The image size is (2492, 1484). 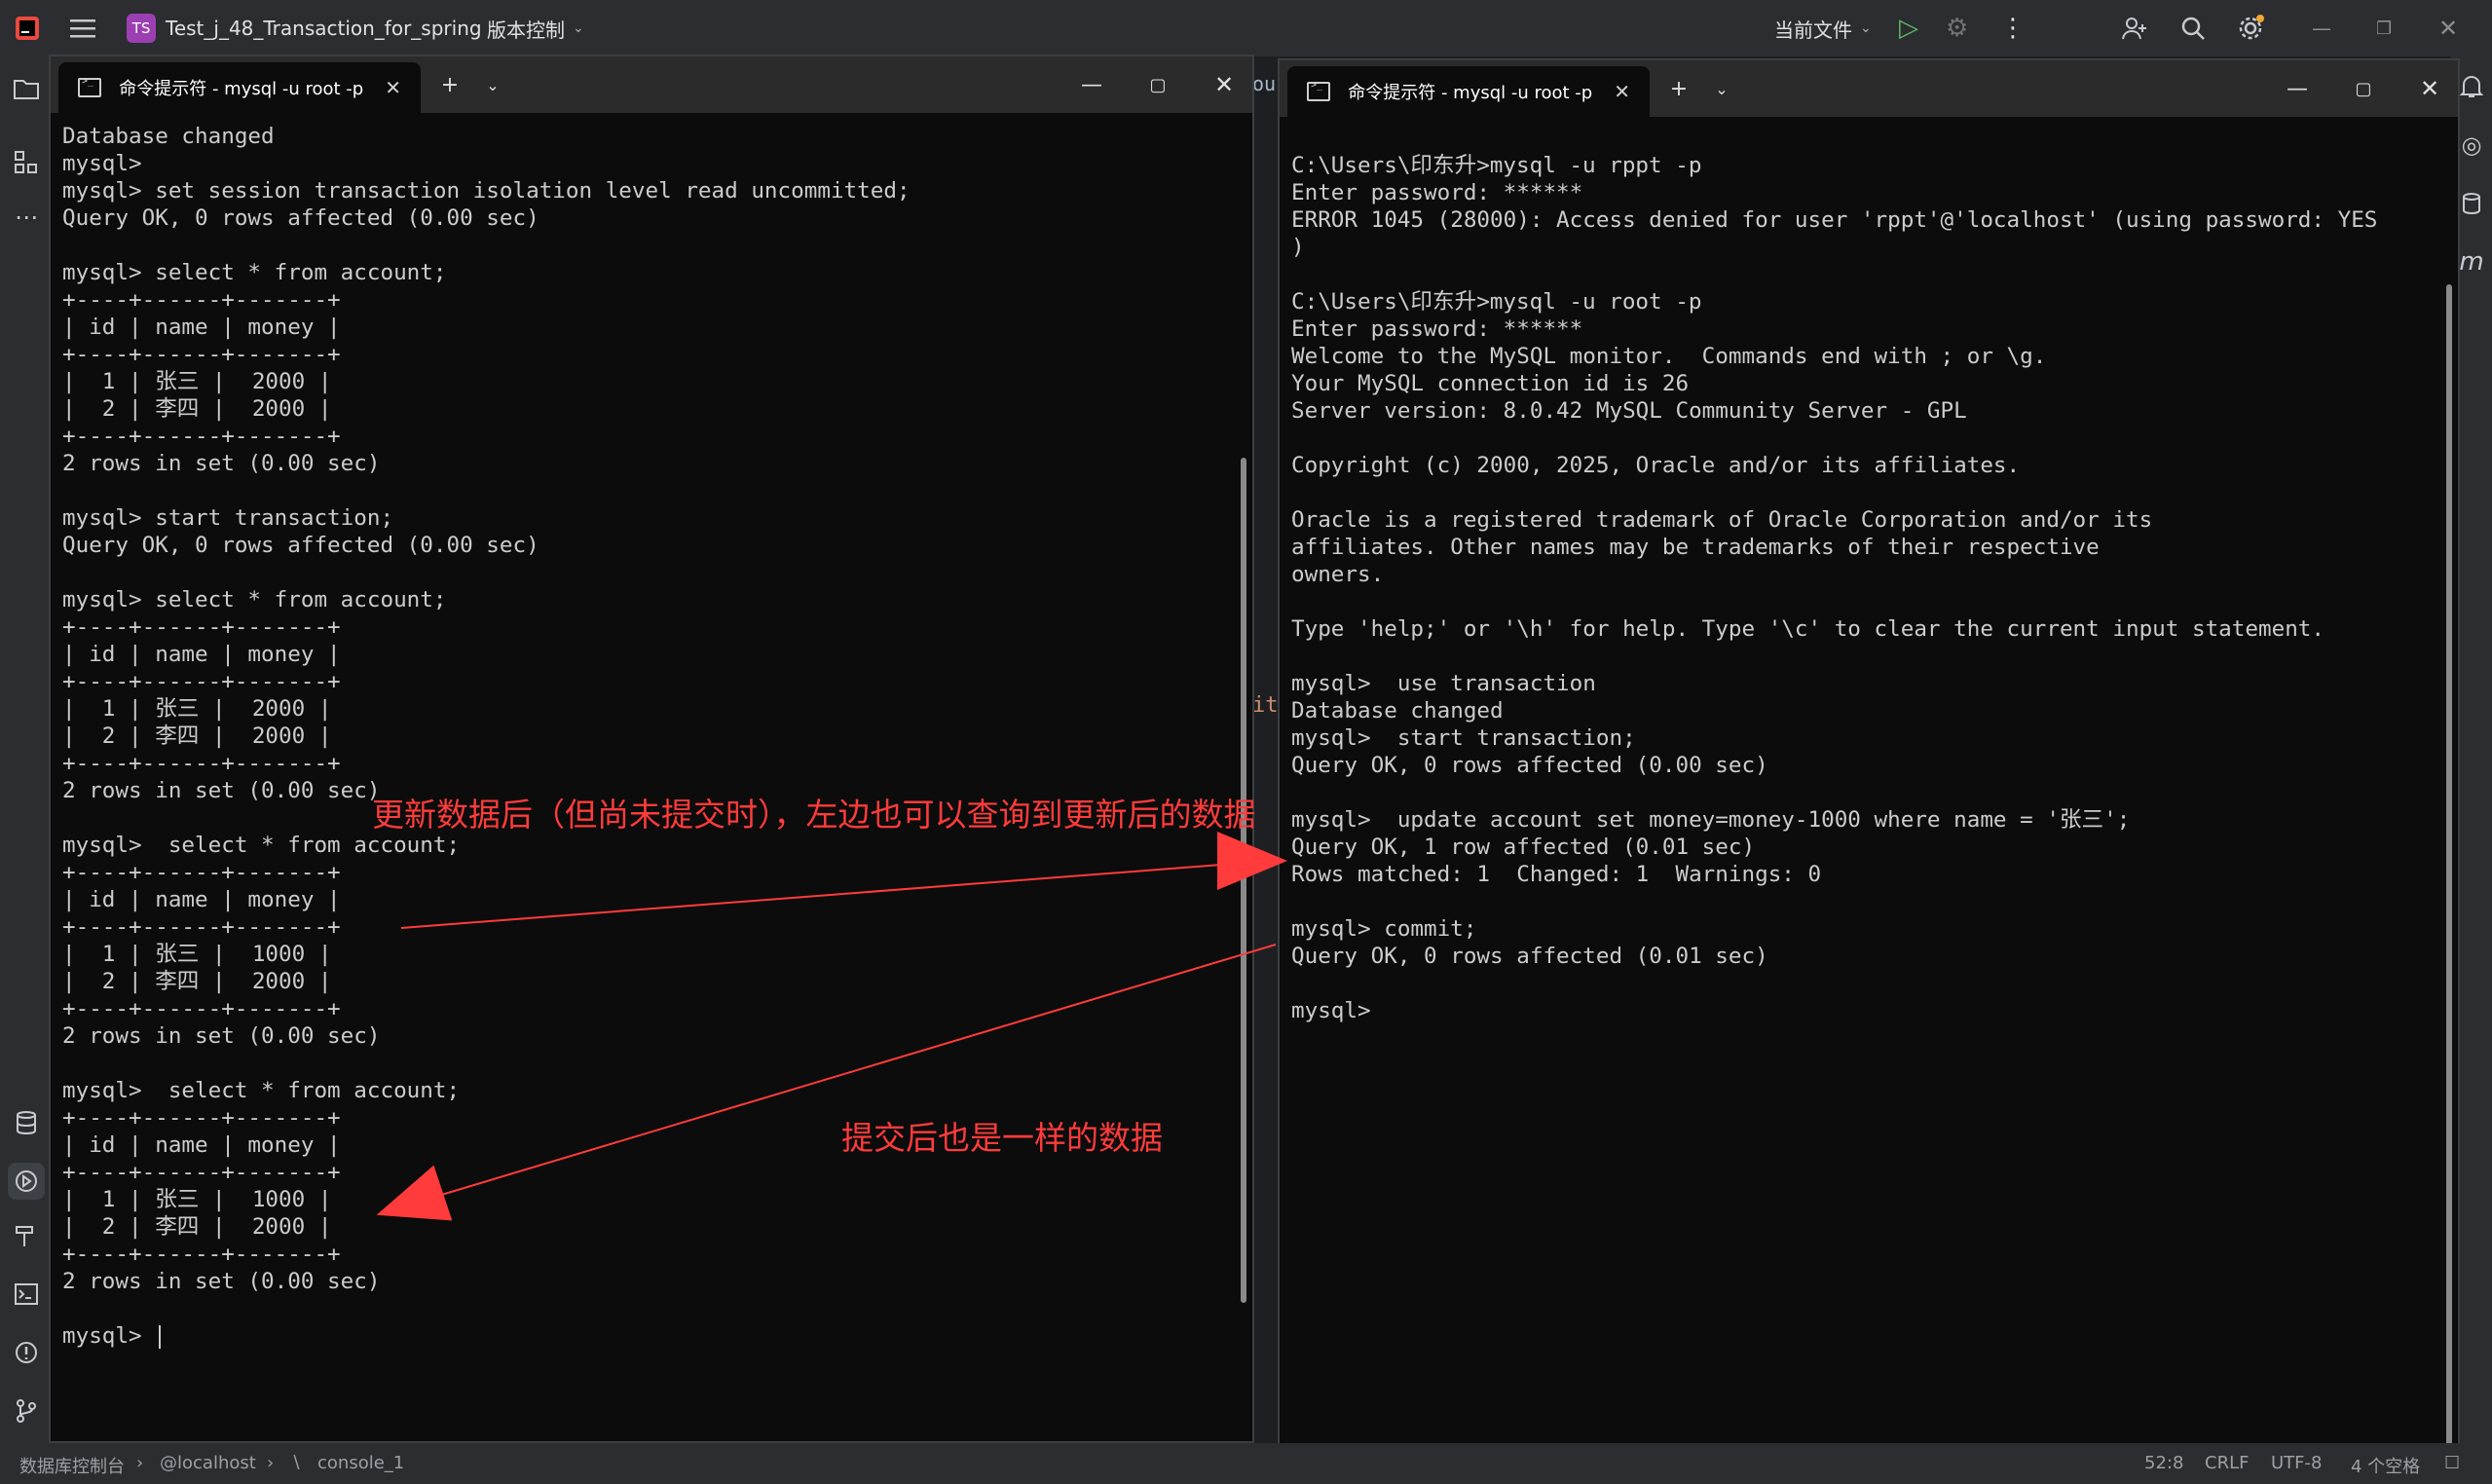 I want to click on breadcrumb-host: @localhost, so click(x=208, y=1463).